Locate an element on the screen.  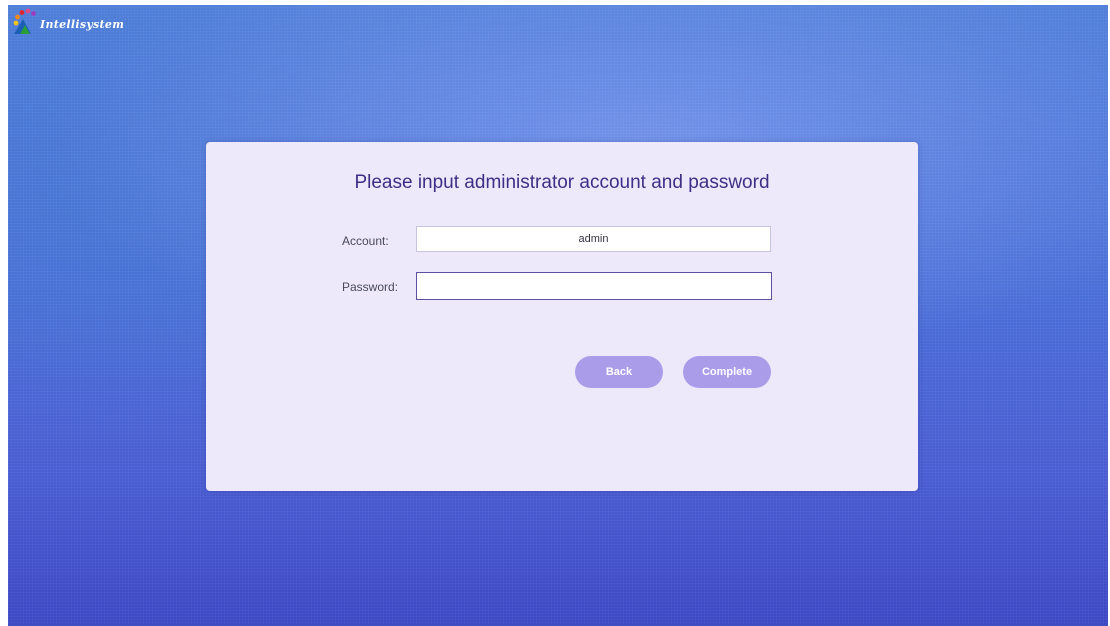
password-input is located at coordinates (594, 286).